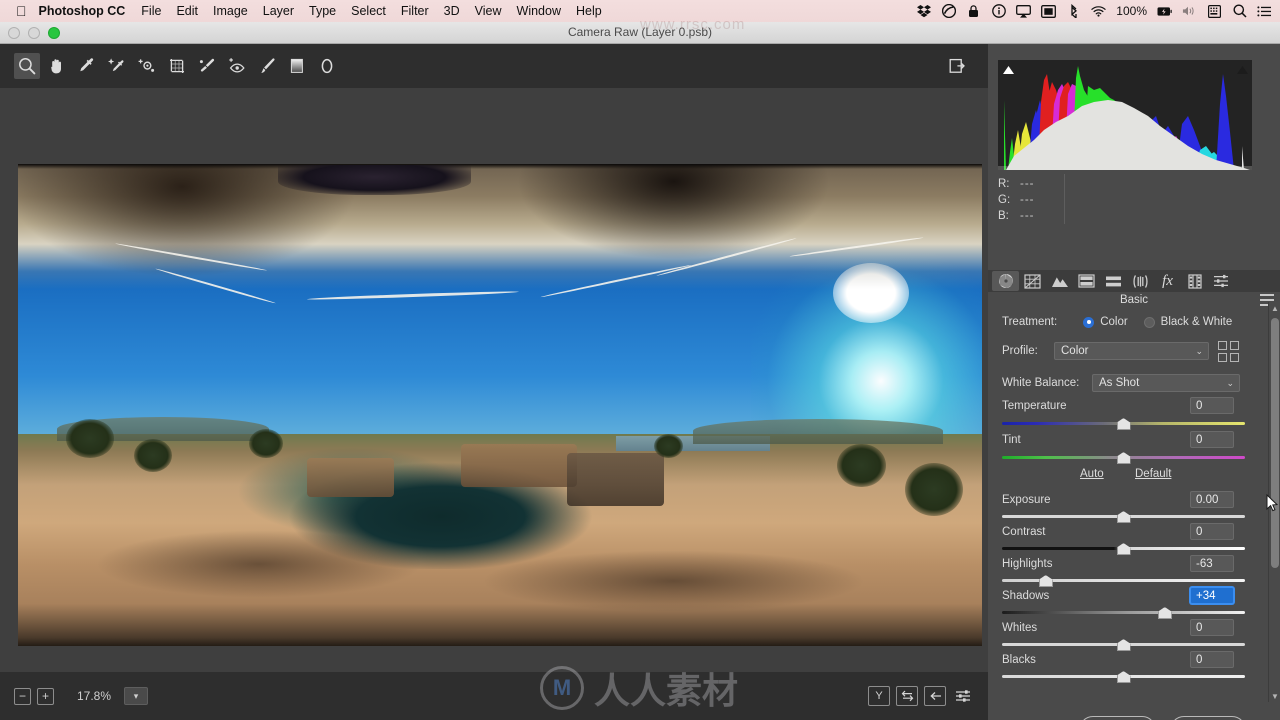  What do you see at coordinates (322, 11) in the screenshot?
I see `menu-item-type: Type` at bounding box center [322, 11].